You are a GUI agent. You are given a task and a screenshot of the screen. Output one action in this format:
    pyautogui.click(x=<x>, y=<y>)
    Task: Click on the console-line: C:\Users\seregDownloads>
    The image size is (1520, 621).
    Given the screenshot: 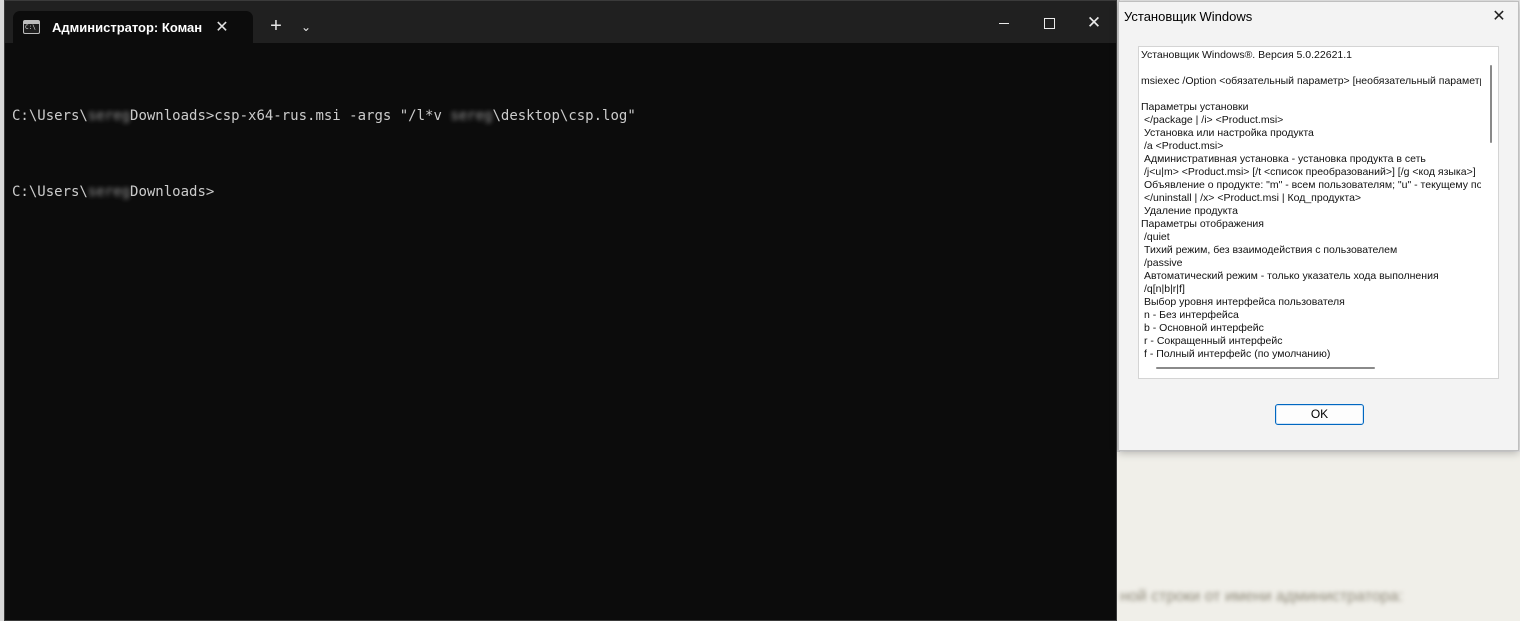 What is the action you would take?
    pyautogui.click(x=564, y=192)
    